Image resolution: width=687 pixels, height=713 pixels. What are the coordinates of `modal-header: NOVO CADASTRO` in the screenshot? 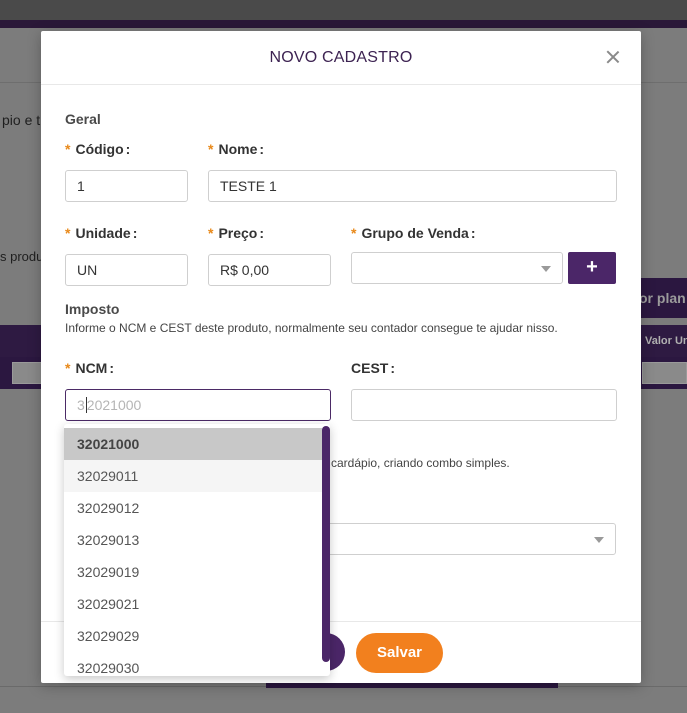 It's located at (341, 58).